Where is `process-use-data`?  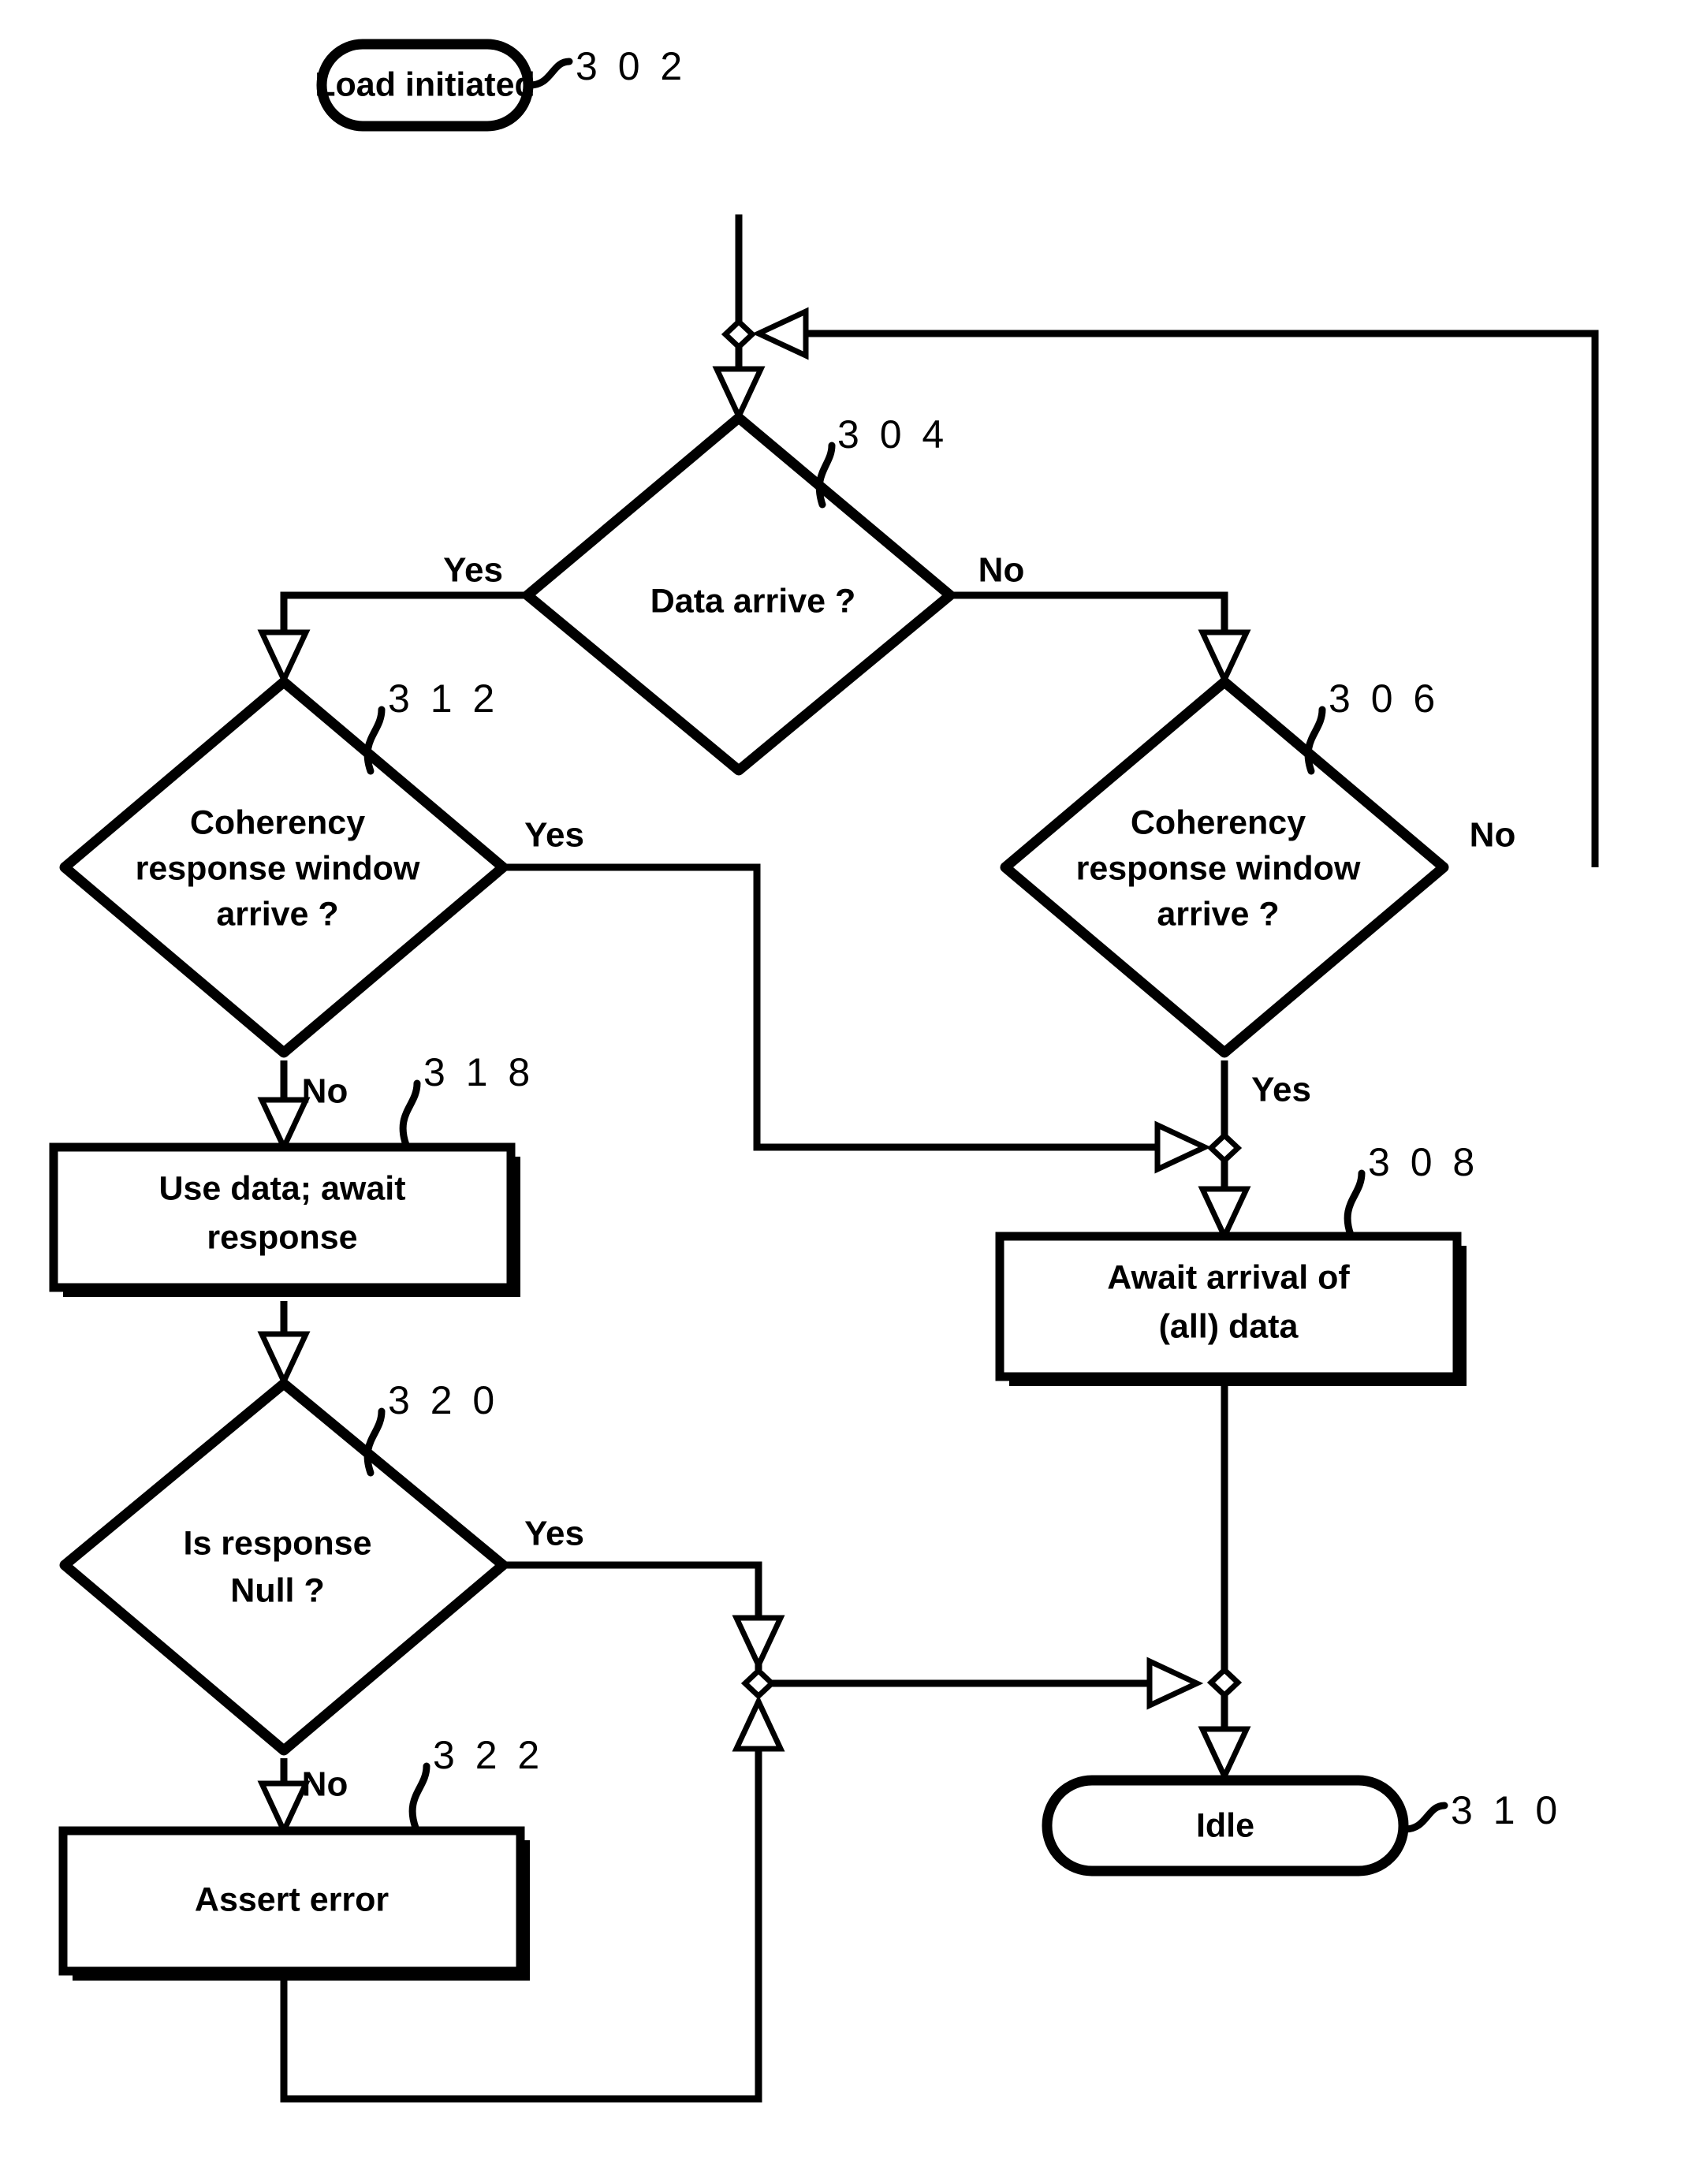
process-use-data is located at coordinates (282, 1217).